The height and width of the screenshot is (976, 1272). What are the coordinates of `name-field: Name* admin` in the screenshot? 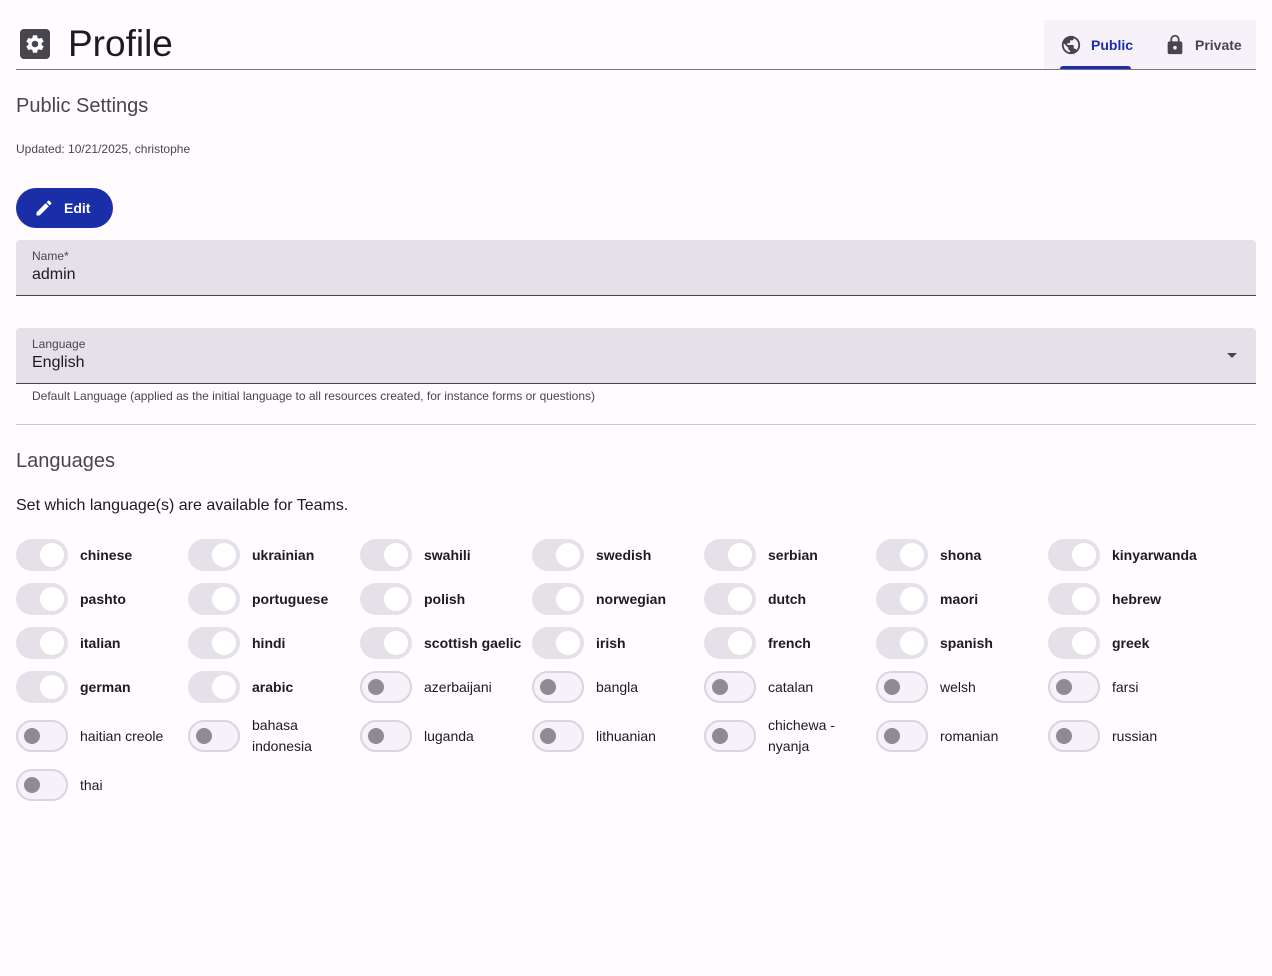 It's located at (636, 268).